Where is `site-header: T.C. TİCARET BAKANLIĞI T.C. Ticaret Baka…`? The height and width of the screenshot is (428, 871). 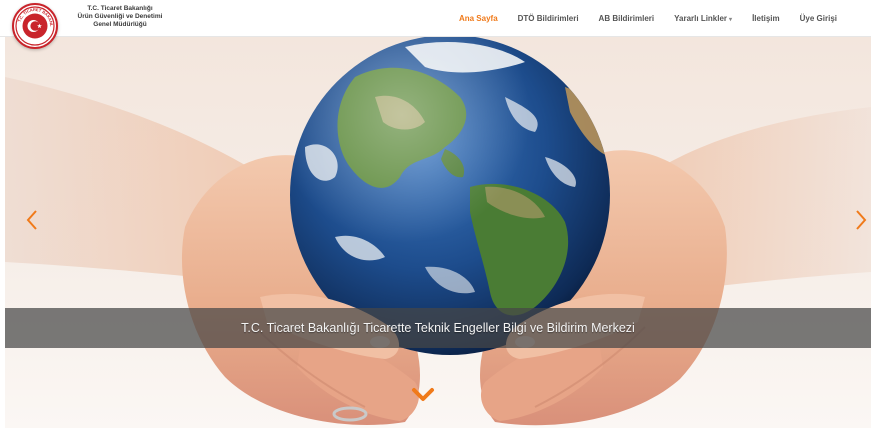
site-header: T.C. TİCARET BAKANLIĞI T.C. Ticaret Baka… is located at coordinates (435, 24).